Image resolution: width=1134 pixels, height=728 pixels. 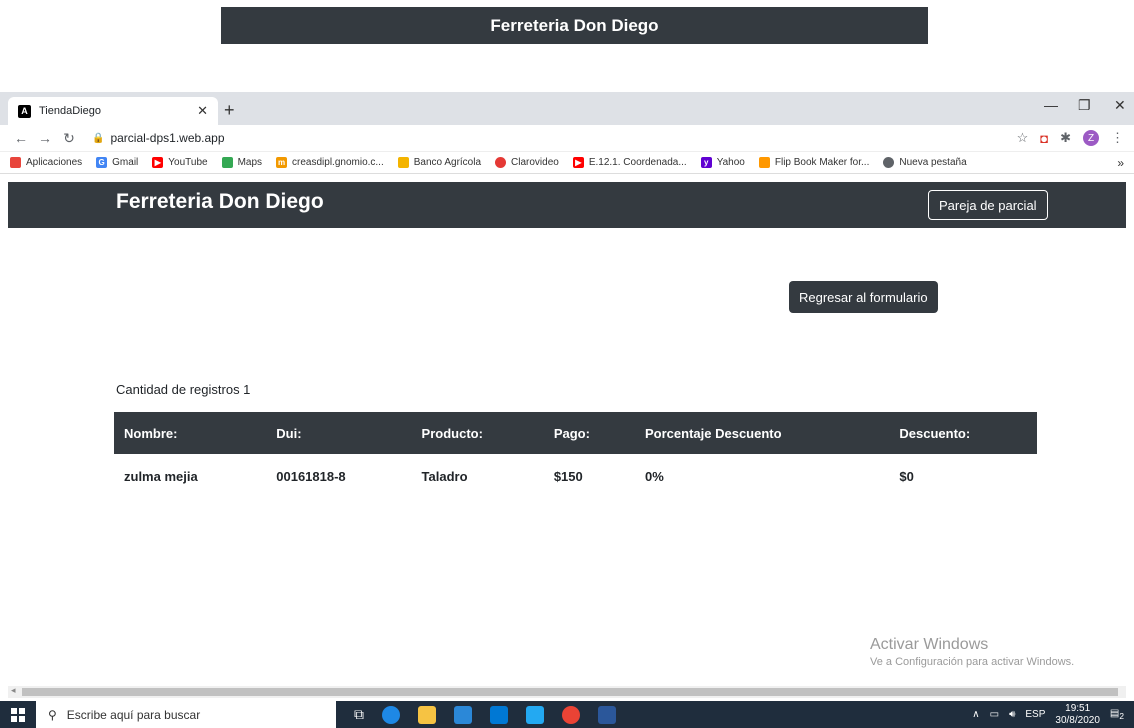 What do you see at coordinates (554, 138) in the screenshot?
I see `url-field: 🔒 parcial-dps1.web.app` at bounding box center [554, 138].